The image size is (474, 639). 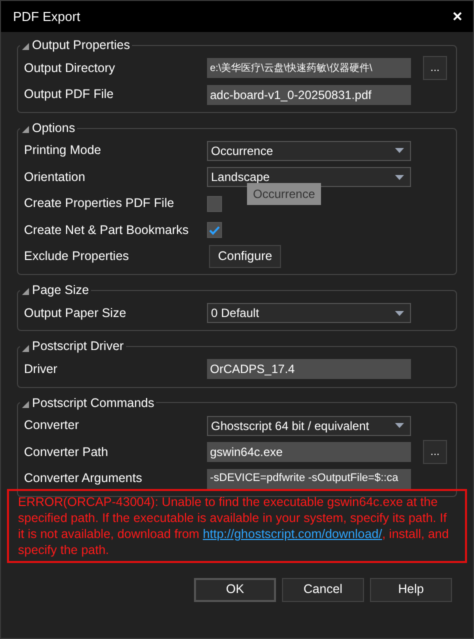 What do you see at coordinates (309, 452) in the screenshot?
I see `text-field: gswin64c.exe` at bounding box center [309, 452].